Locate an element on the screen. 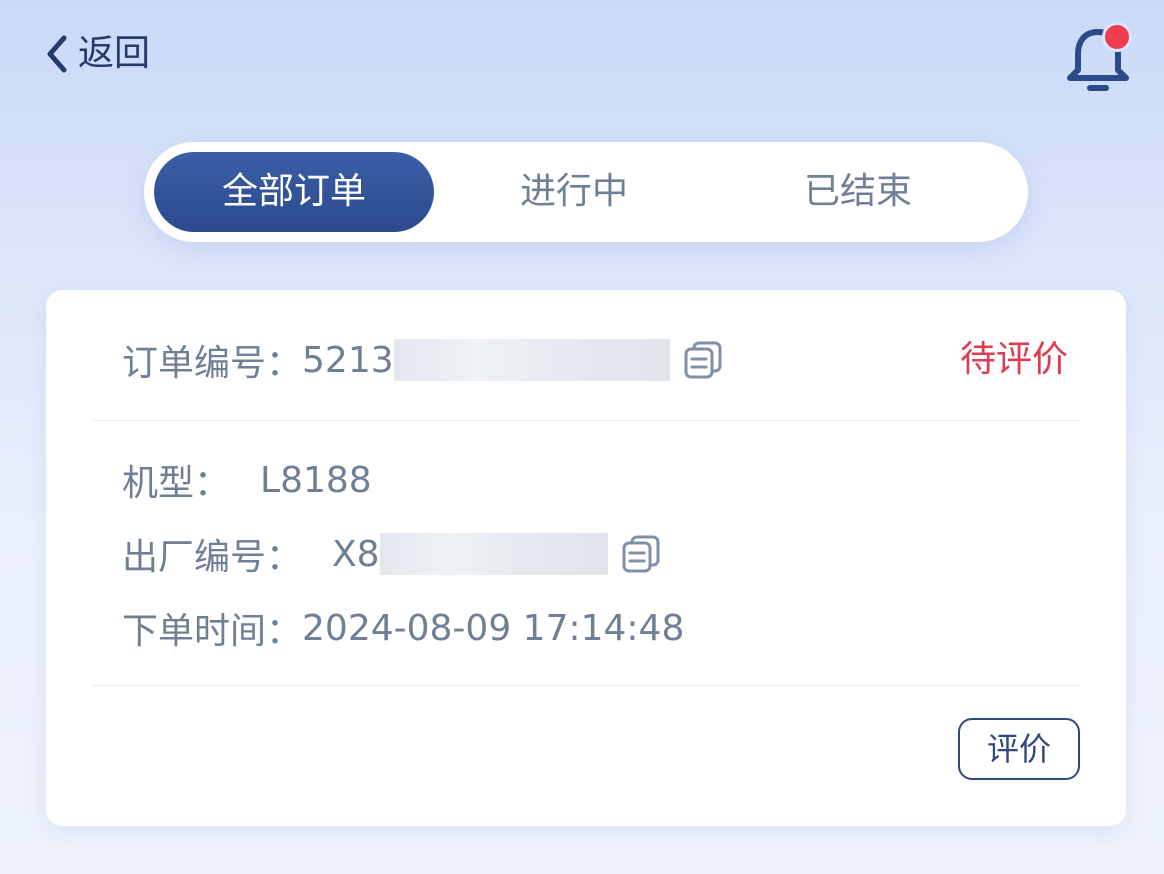  order-number-row: 订单编号： 5213 is located at coordinates (423, 360).